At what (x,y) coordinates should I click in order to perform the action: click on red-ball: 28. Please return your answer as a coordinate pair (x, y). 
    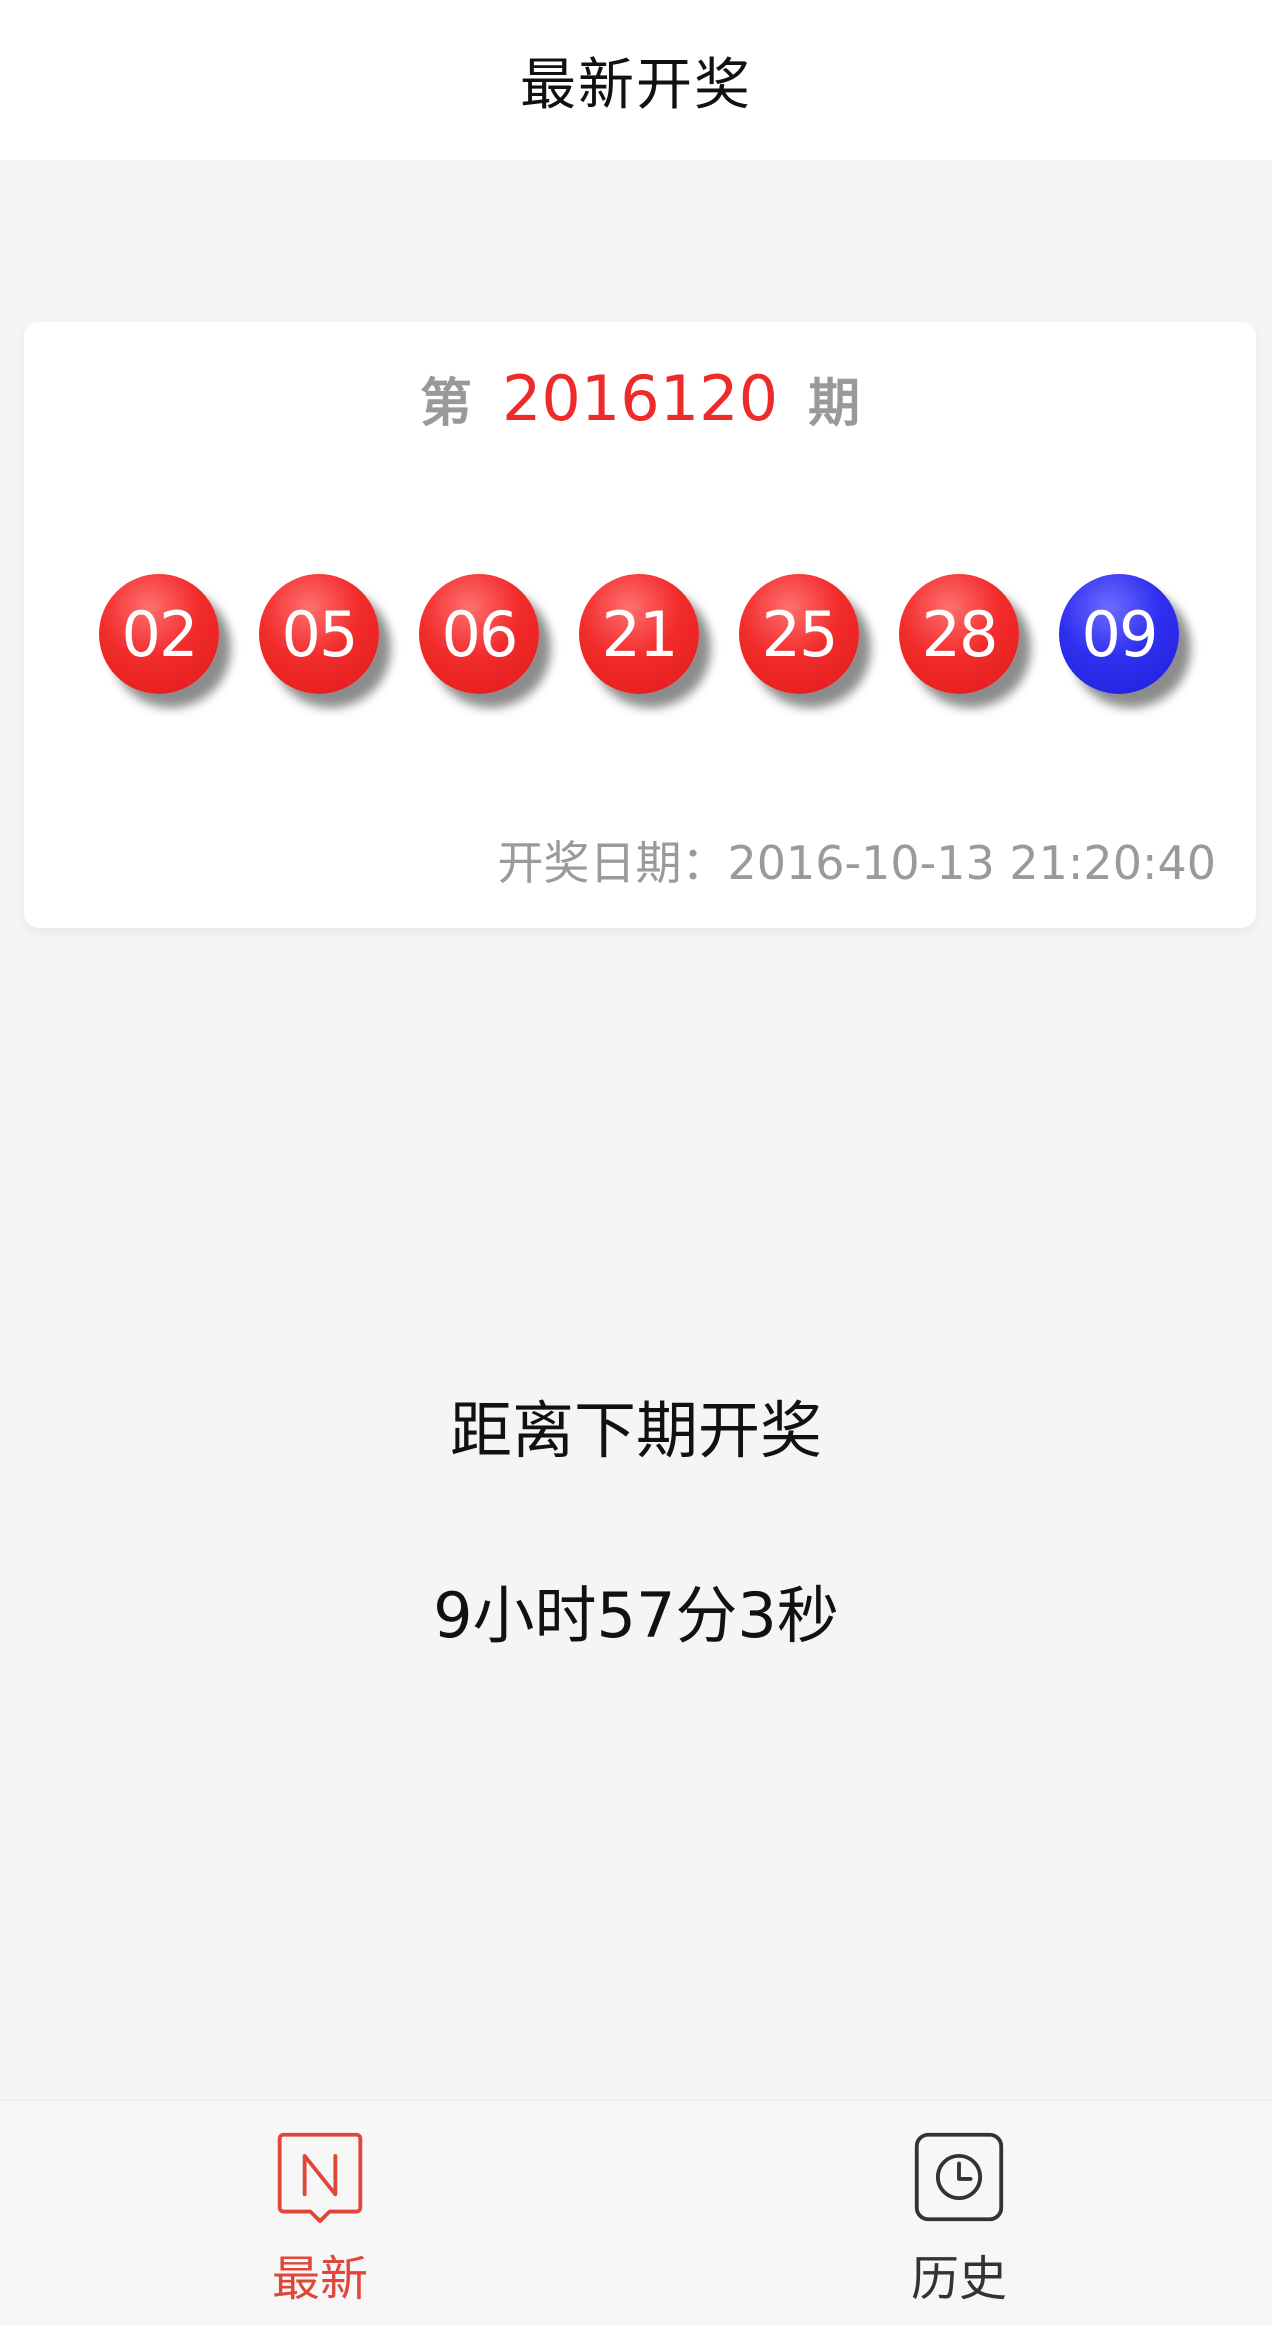
    Looking at the image, I should click on (959, 634).